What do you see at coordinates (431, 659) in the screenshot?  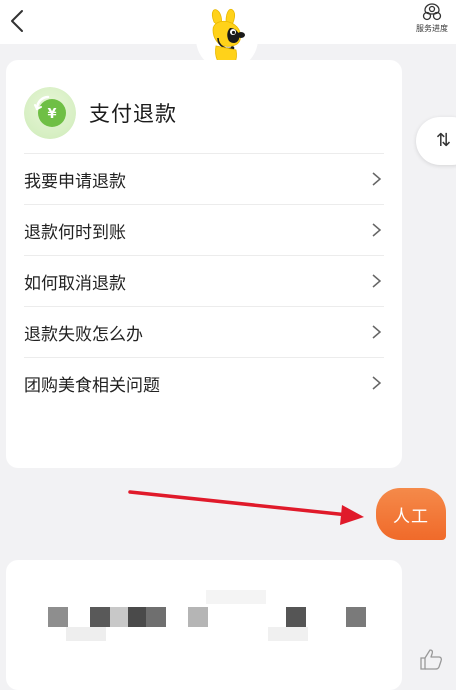 I see `thumbs-up-icon` at bounding box center [431, 659].